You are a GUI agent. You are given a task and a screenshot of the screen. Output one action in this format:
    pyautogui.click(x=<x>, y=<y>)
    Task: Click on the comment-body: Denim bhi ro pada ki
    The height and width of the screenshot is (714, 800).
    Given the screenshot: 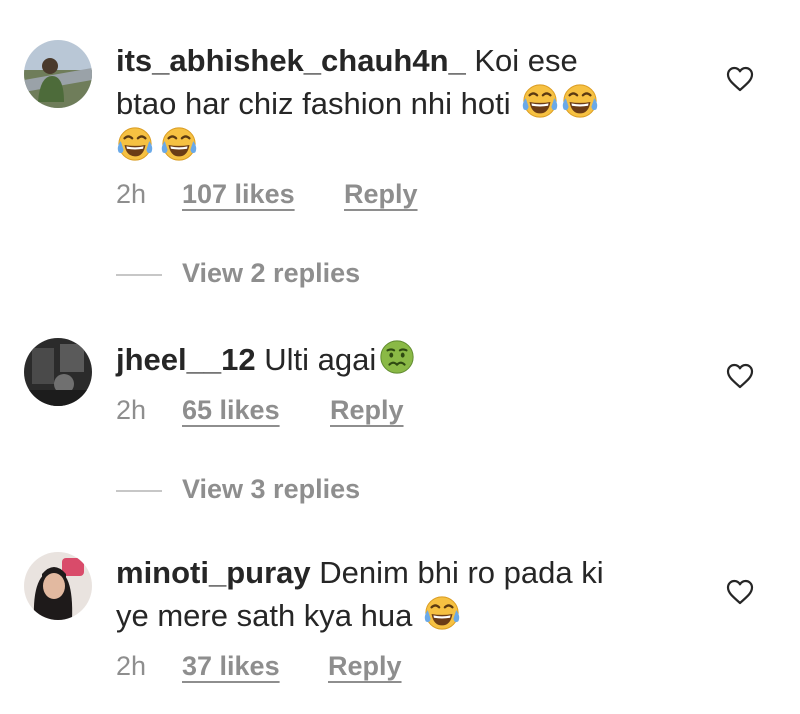 What is the action you would take?
    pyautogui.click(x=457, y=572)
    